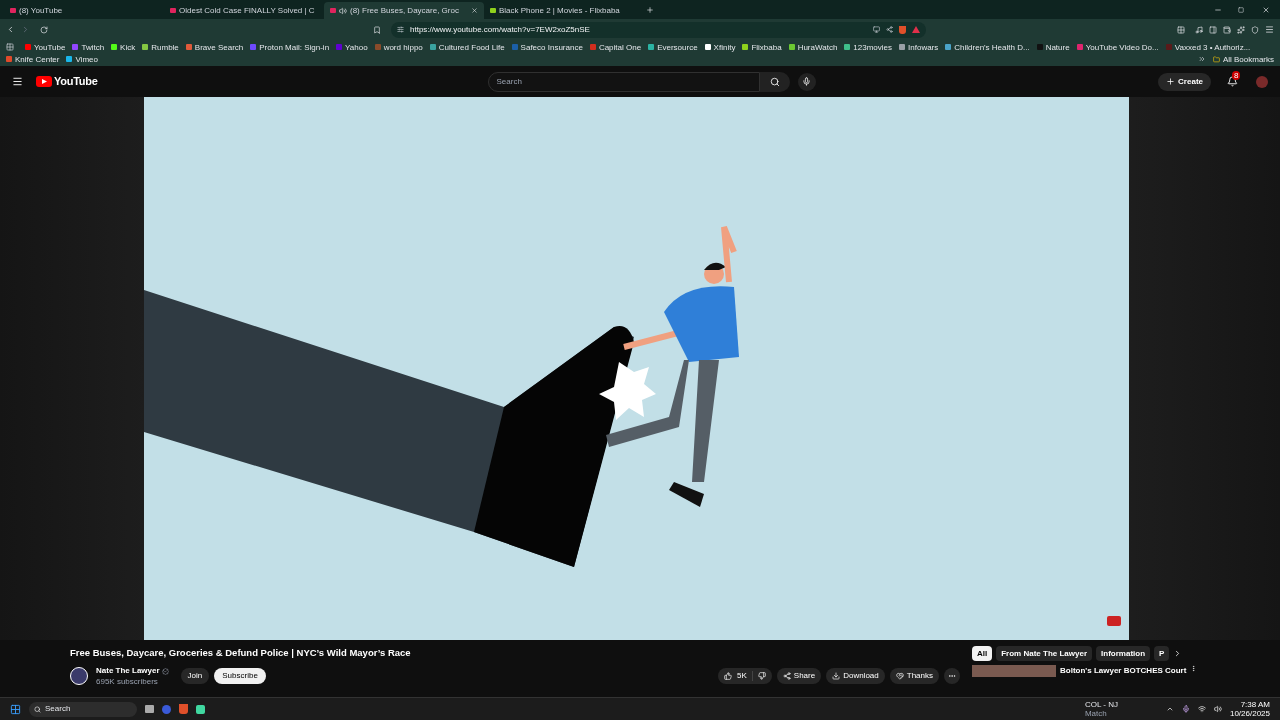 Image resolution: width=1280 pixels, height=720 pixels. I want to click on windows-start-icon, so click(15, 709).